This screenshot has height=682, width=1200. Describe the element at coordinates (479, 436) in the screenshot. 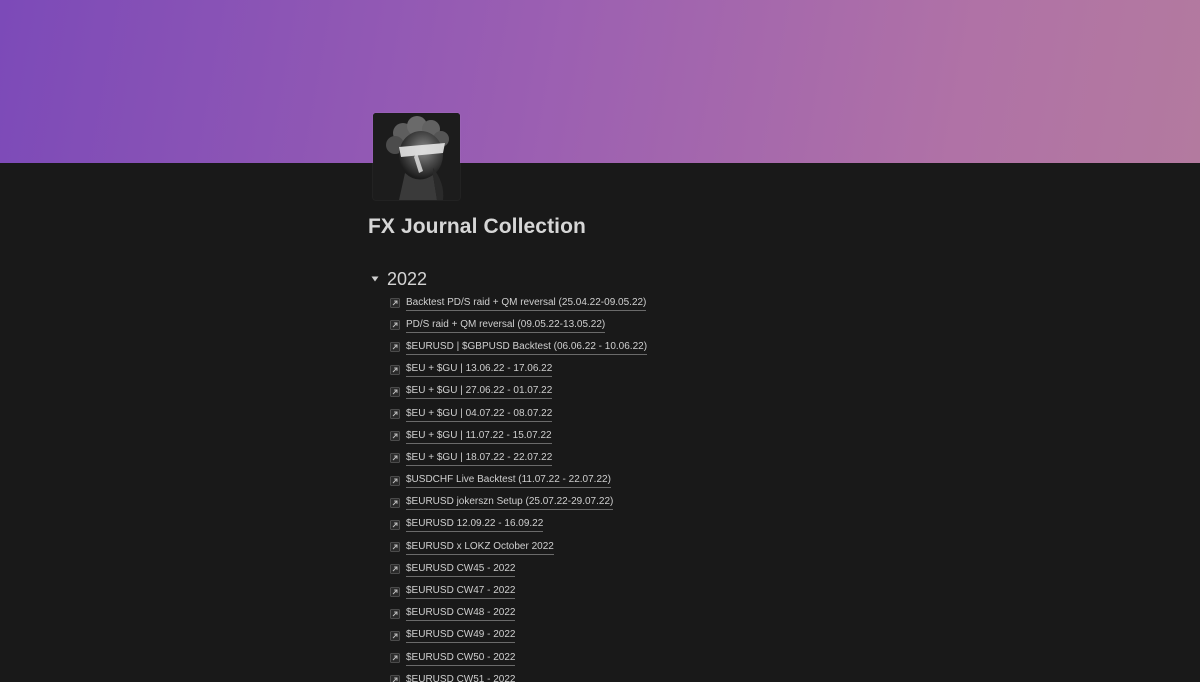

I see `page-link-label: $EU + $GU | 11.07.22 - 15.07.22` at that location.